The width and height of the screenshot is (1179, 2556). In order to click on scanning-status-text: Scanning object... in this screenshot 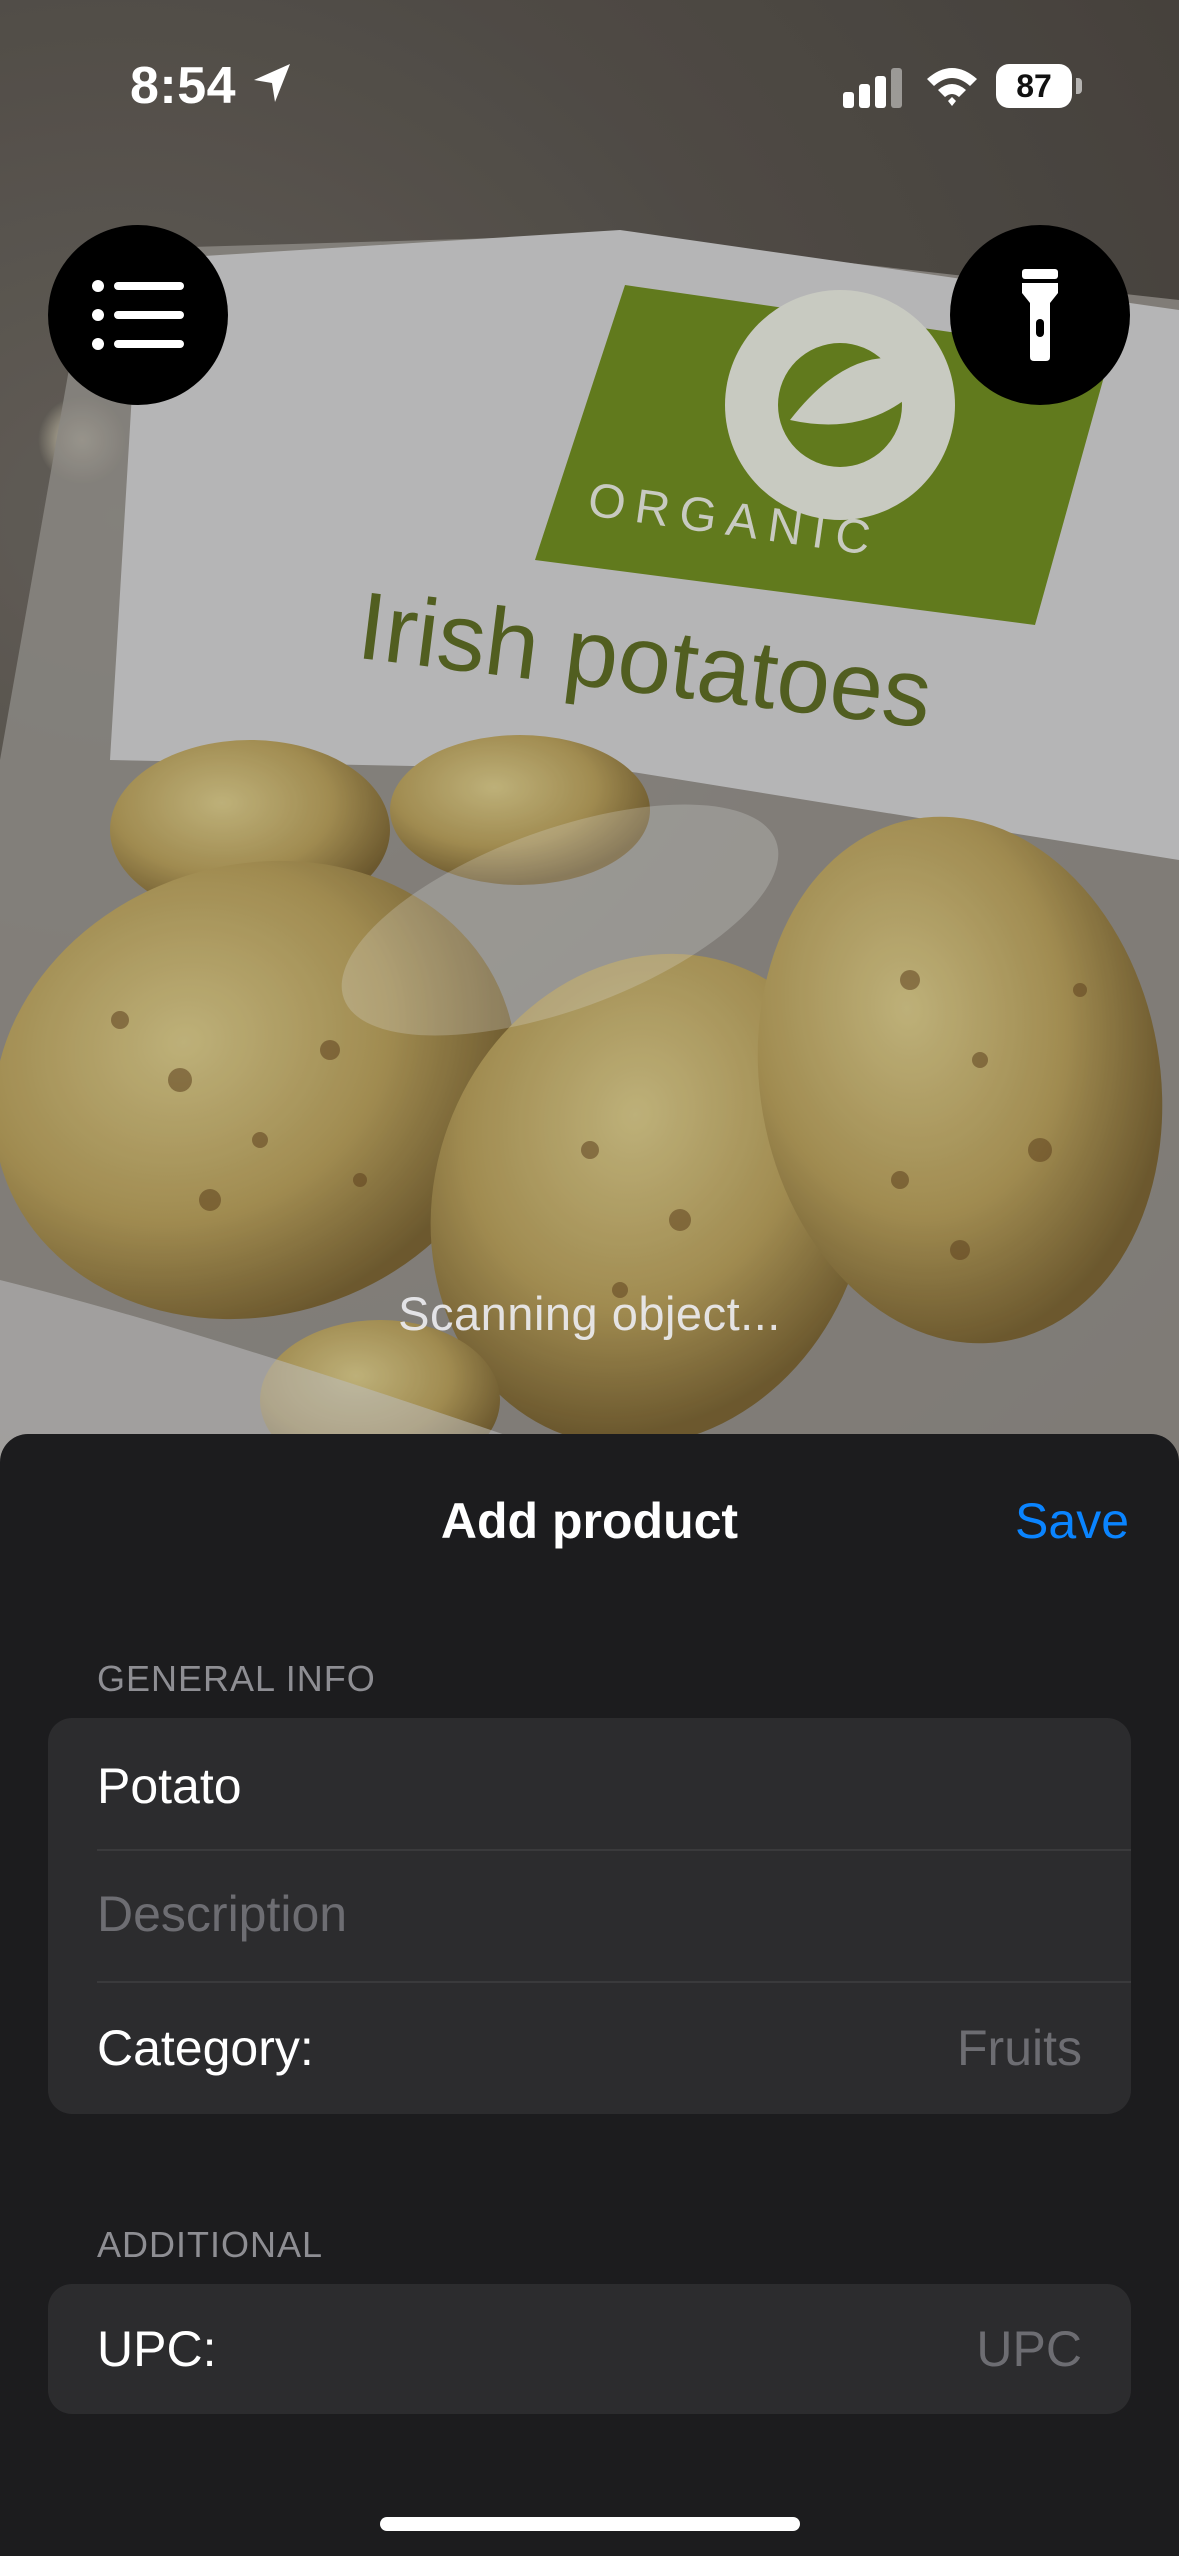, I will do `click(589, 1313)`.